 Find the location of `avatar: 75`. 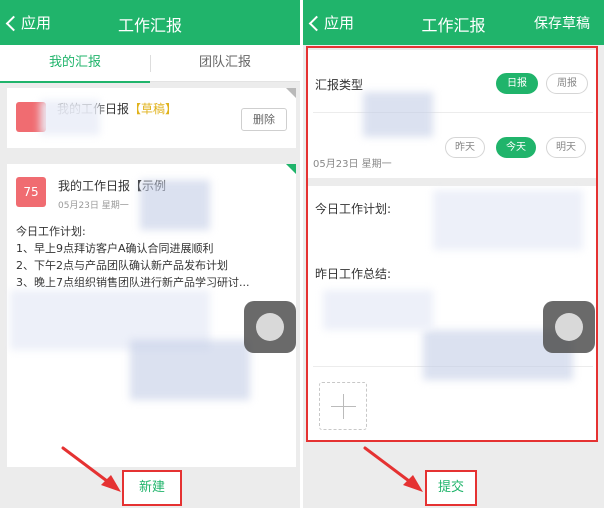

avatar: 75 is located at coordinates (31, 192).